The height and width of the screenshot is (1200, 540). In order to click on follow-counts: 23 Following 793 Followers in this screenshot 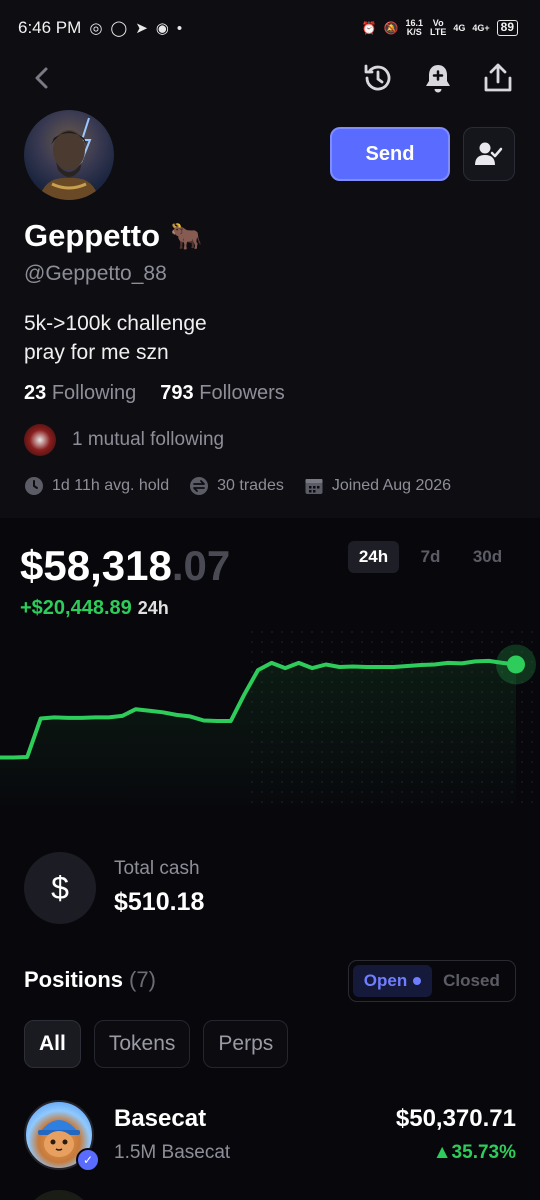, I will do `click(154, 393)`.